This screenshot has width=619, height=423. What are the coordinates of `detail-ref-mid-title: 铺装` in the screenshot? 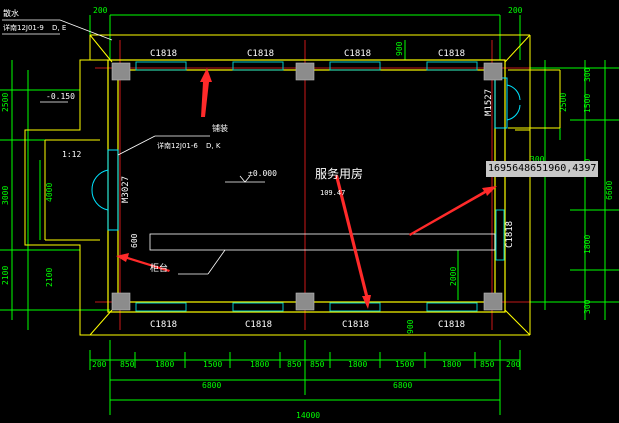 It's located at (220, 128).